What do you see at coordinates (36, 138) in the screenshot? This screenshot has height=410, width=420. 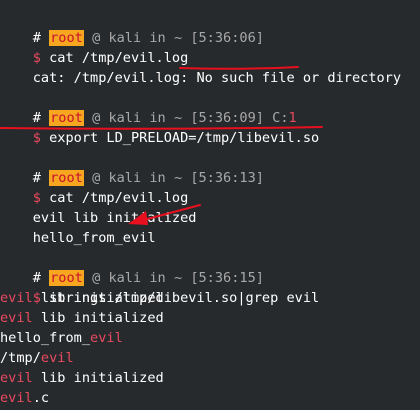 I see `prompt-dollar: $` at bounding box center [36, 138].